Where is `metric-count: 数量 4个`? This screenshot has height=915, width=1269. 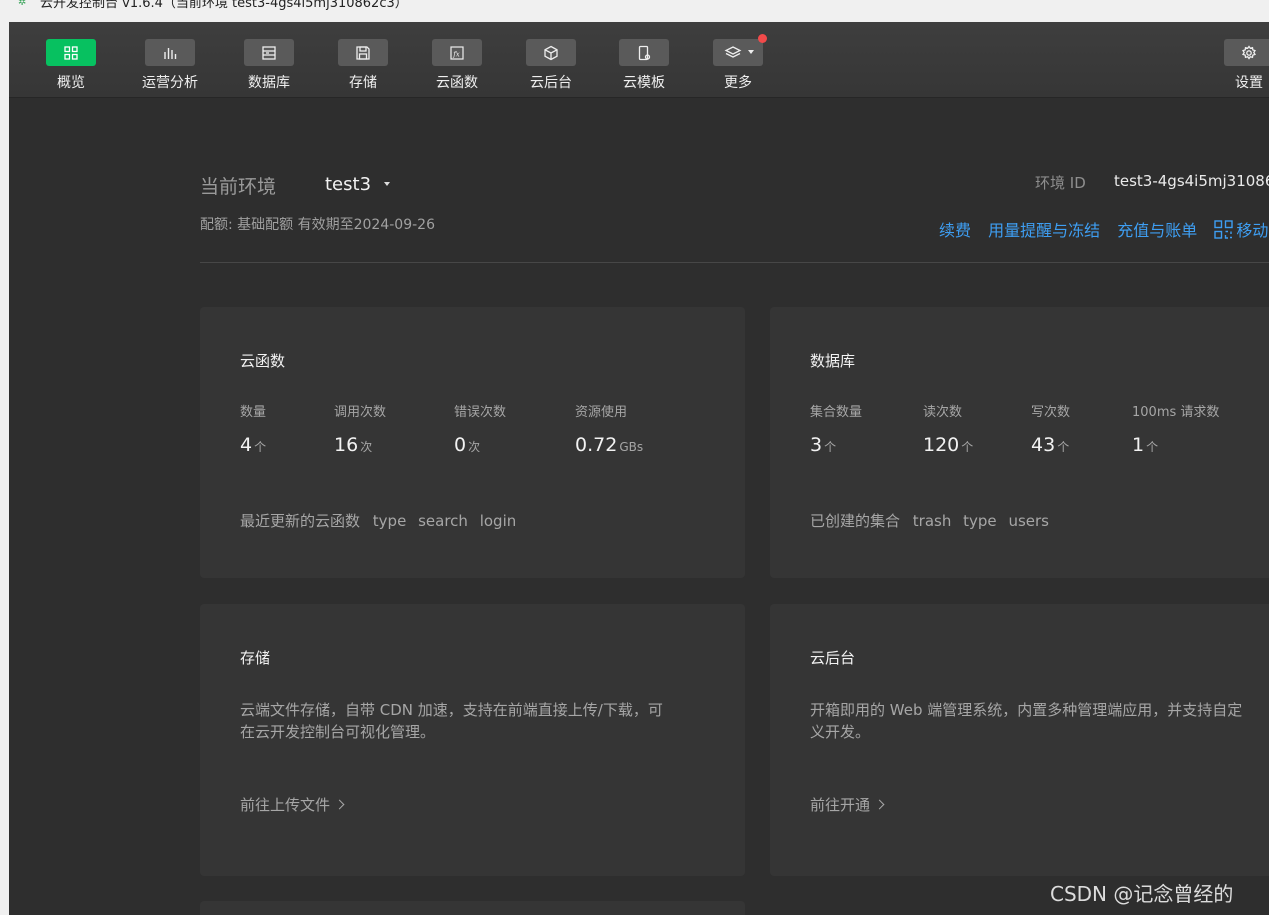 metric-count: 数量 4个 is located at coordinates (253, 428).